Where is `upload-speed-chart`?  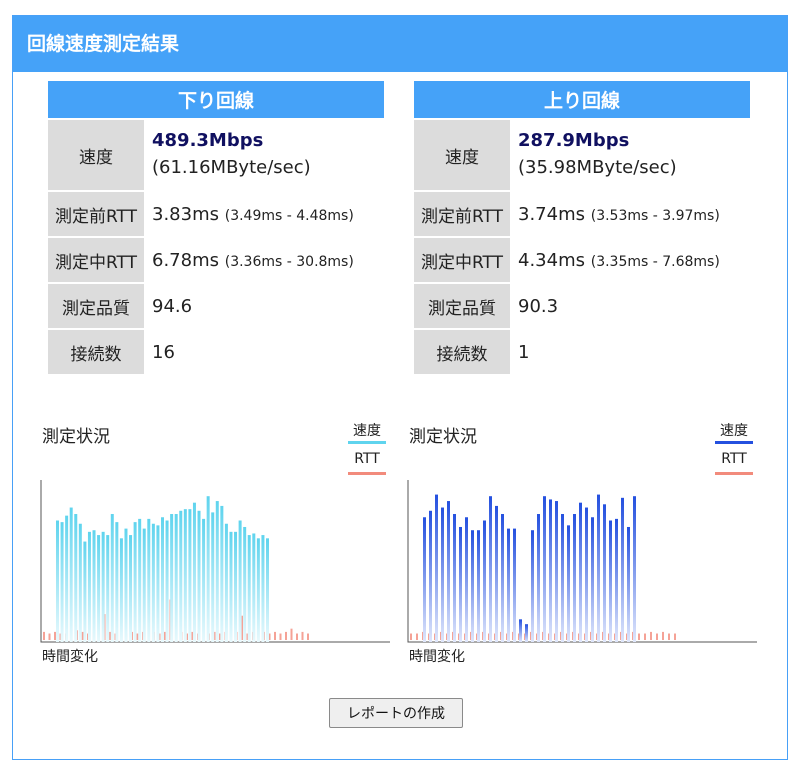
upload-speed-chart is located at coordinates (582, 561).